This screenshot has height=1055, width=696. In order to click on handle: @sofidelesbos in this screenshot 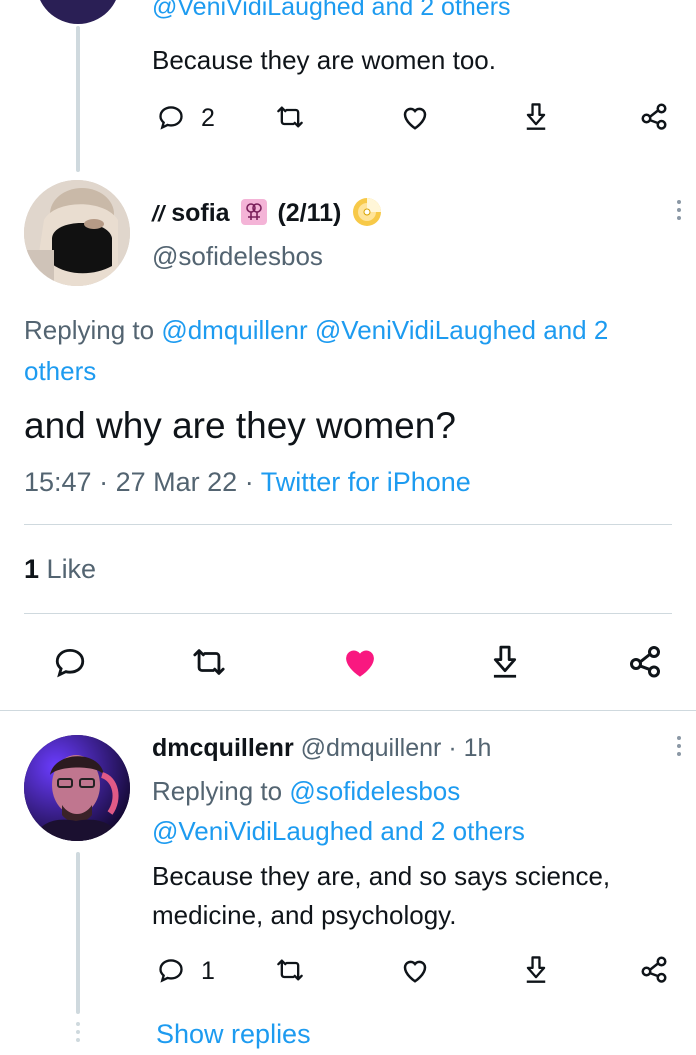, I will do `click(237, 256)`.